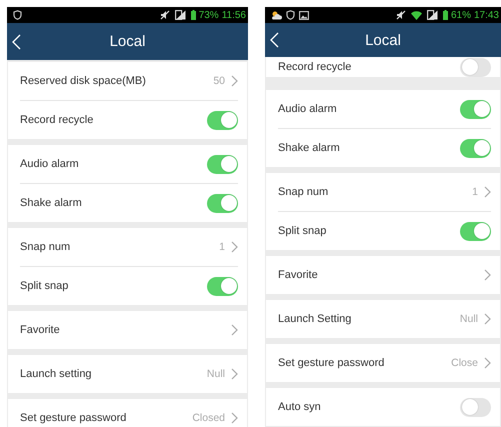  I want to click on wifi-icon, so click(416, 15).